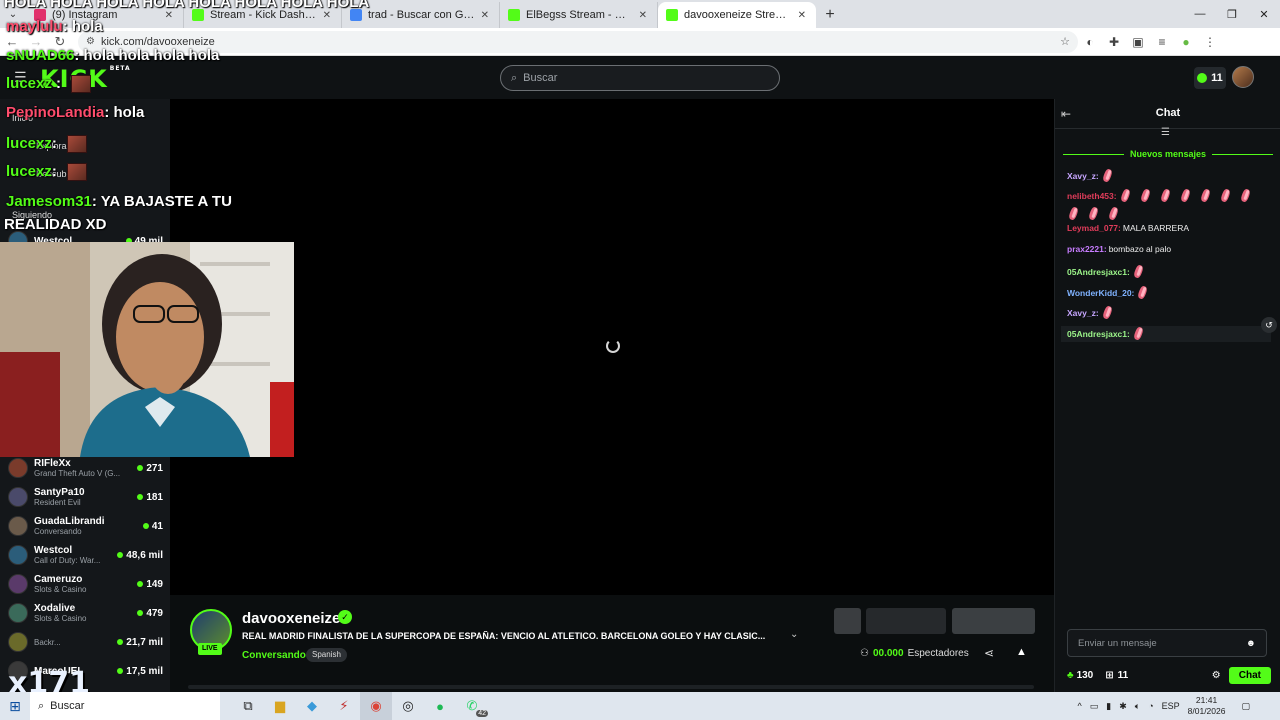  I want to click on sidebar-channel: Backr... 21,7 mil, so click(85, 642).